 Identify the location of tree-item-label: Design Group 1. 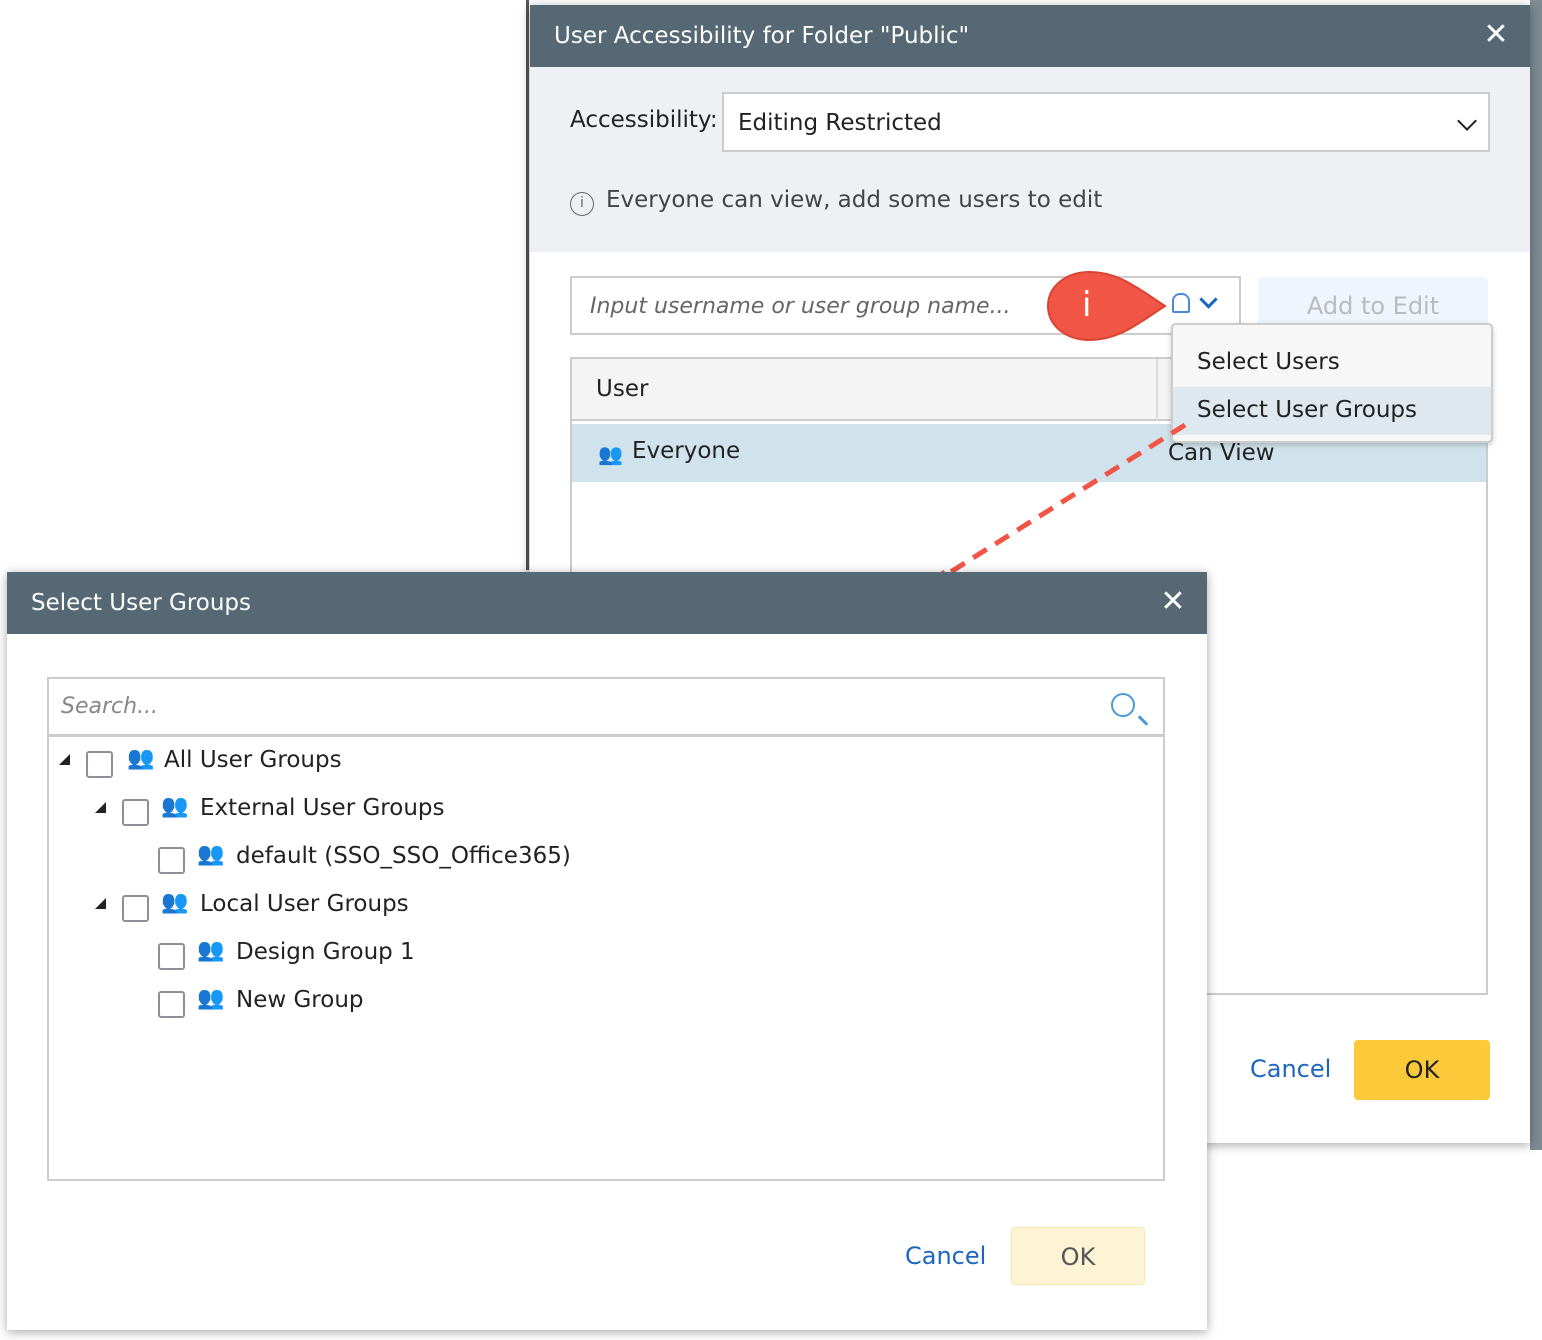
(325, 952).